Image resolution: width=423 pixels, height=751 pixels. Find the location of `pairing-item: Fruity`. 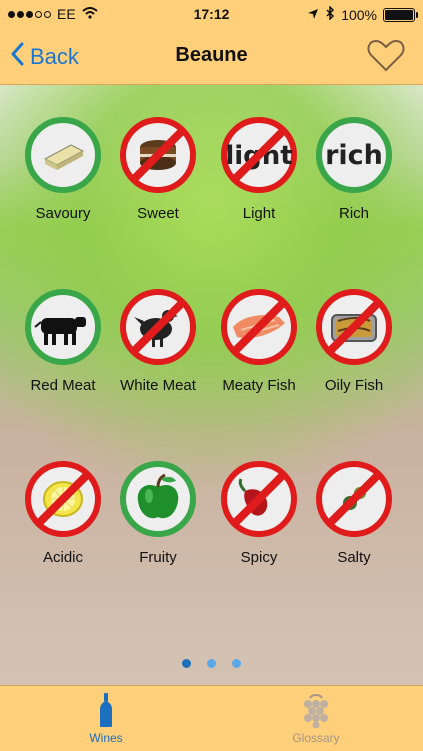

pairing-item: Fruity is located at coordinates (158, 529).